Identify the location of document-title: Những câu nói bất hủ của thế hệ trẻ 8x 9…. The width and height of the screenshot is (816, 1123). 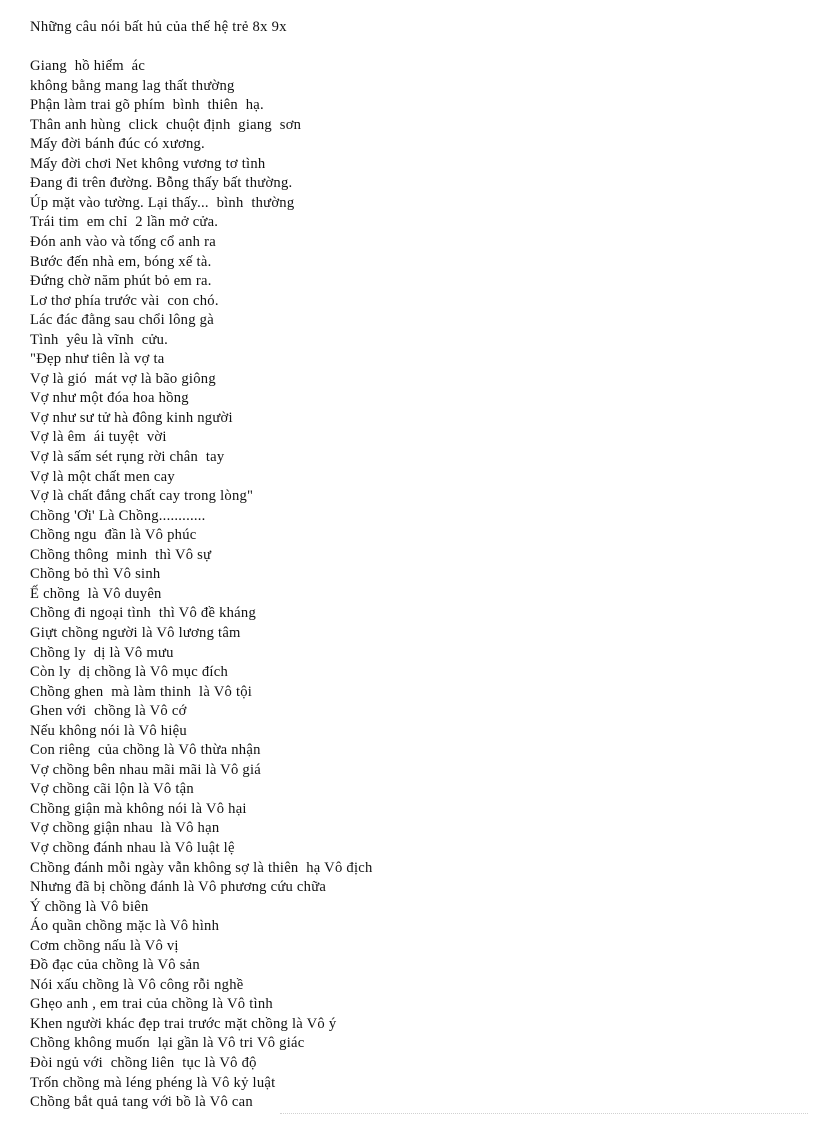
(158, 27).